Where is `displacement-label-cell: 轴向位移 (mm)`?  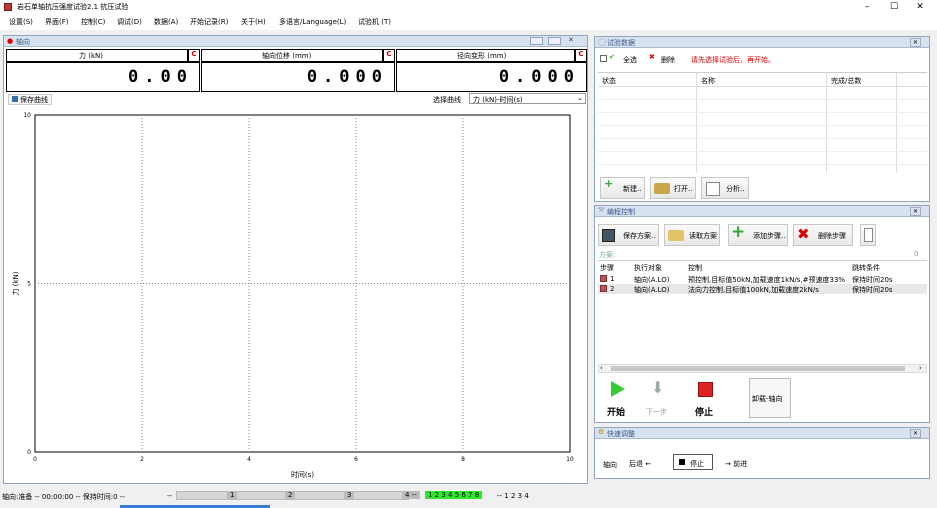
displacement-label-cell: 轴向位移 (mm) is located at coordinates (292, 55).